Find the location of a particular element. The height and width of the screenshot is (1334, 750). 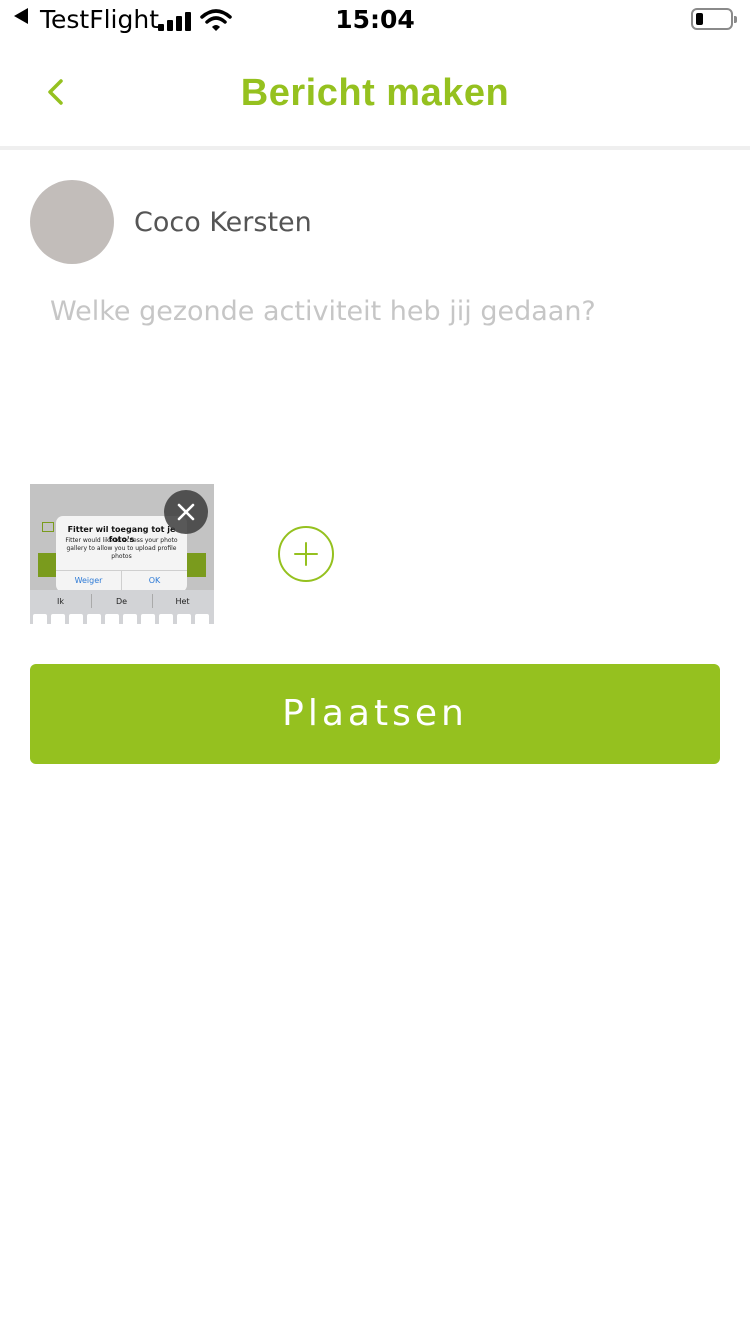

post-text-input is located at coordinates (376, 366).